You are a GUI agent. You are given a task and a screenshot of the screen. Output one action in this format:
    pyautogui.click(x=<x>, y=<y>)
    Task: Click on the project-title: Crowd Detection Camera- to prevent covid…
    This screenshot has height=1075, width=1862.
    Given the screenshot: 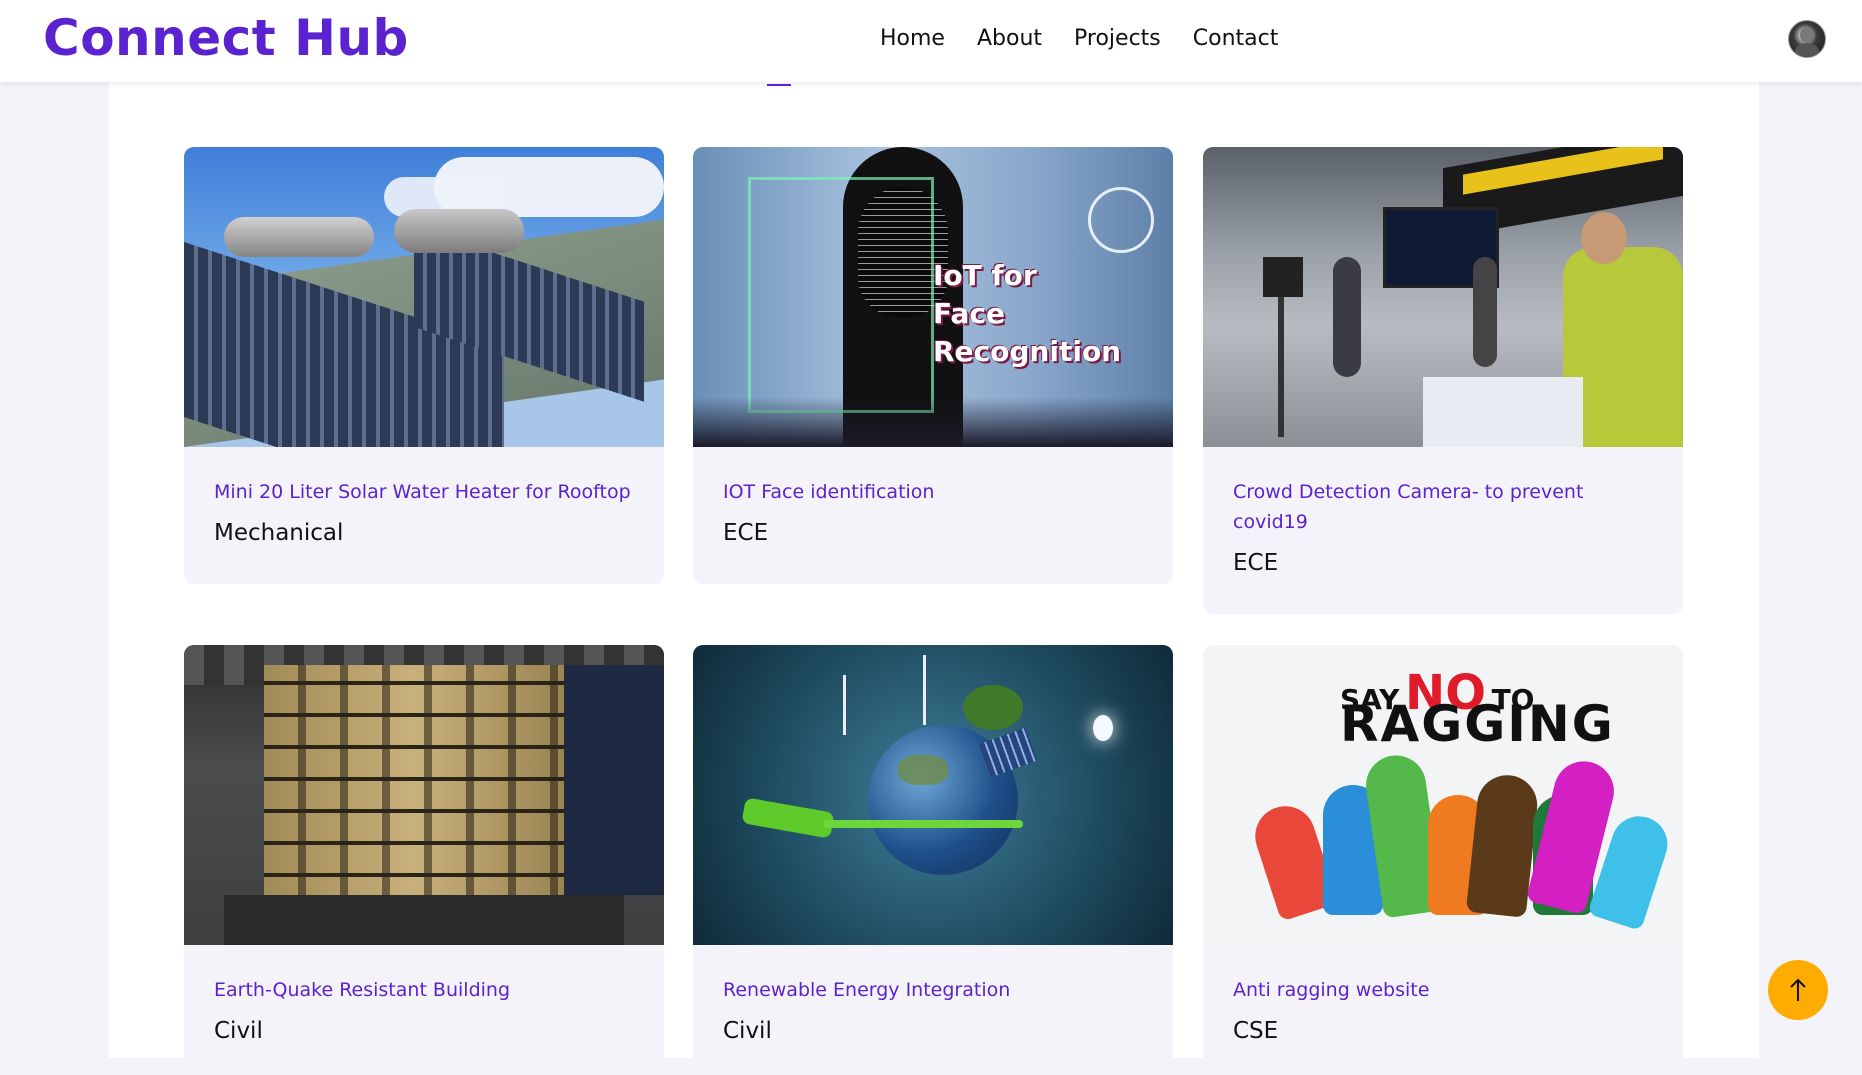 What is the action you would take?
    pyautogui.click(x=1443, y=507)
    